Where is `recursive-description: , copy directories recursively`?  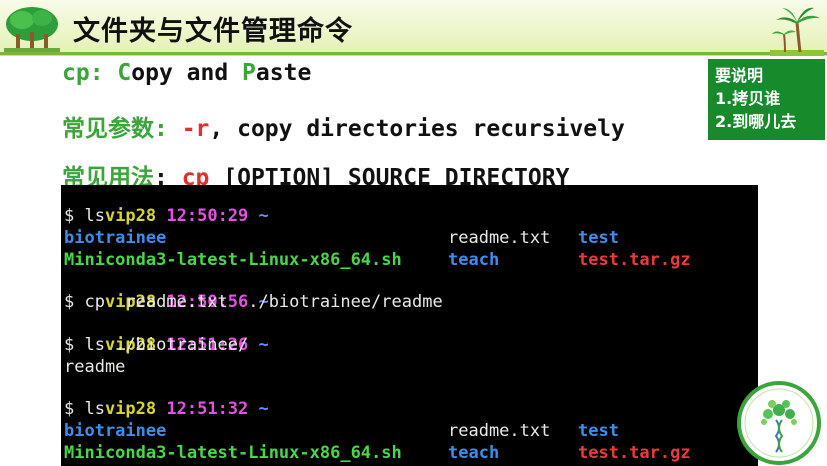
recursive-description: , copy directories recursively is located at coordinates (417, 129).